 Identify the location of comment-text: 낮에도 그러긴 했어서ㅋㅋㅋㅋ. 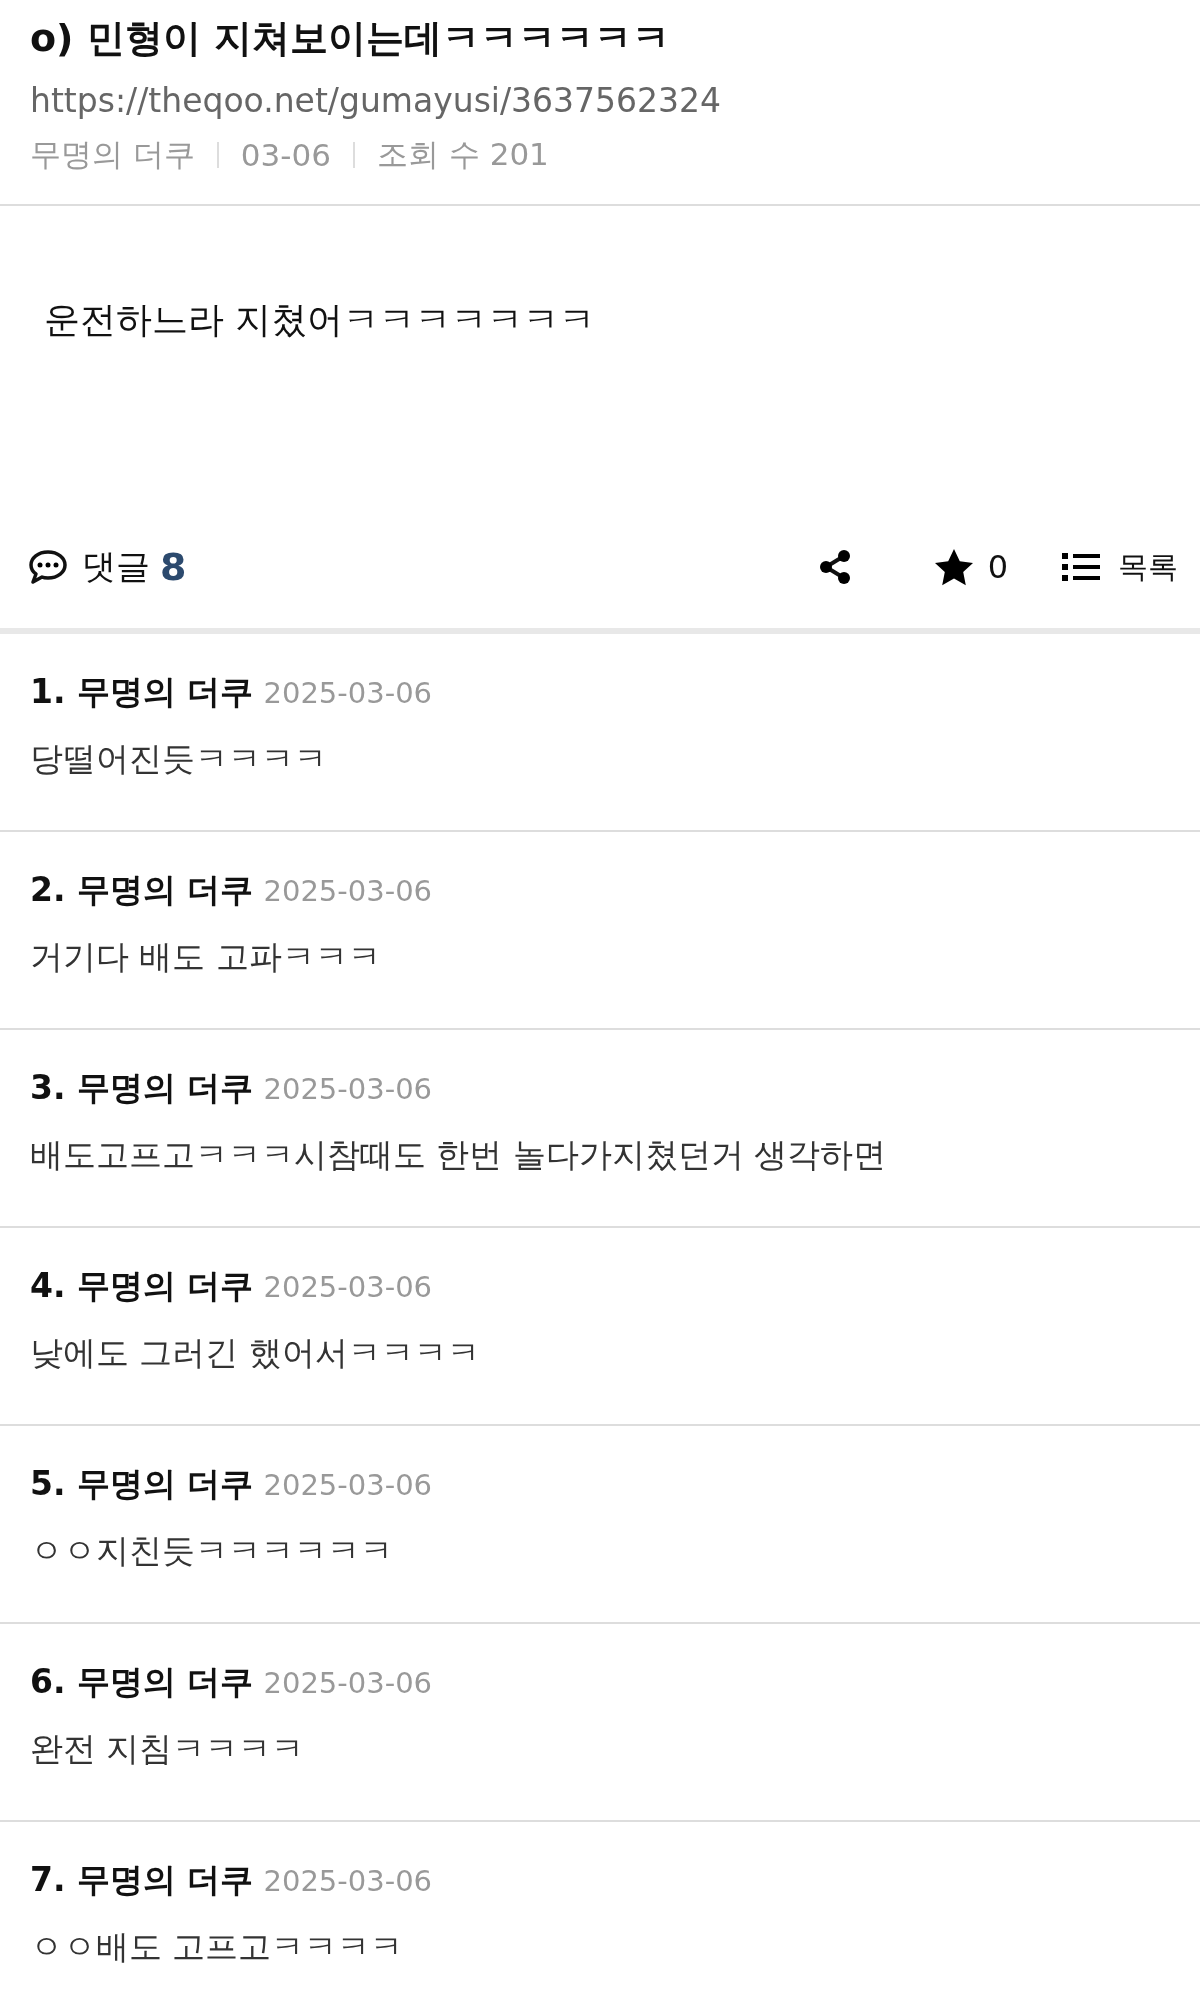
(255, 1353).